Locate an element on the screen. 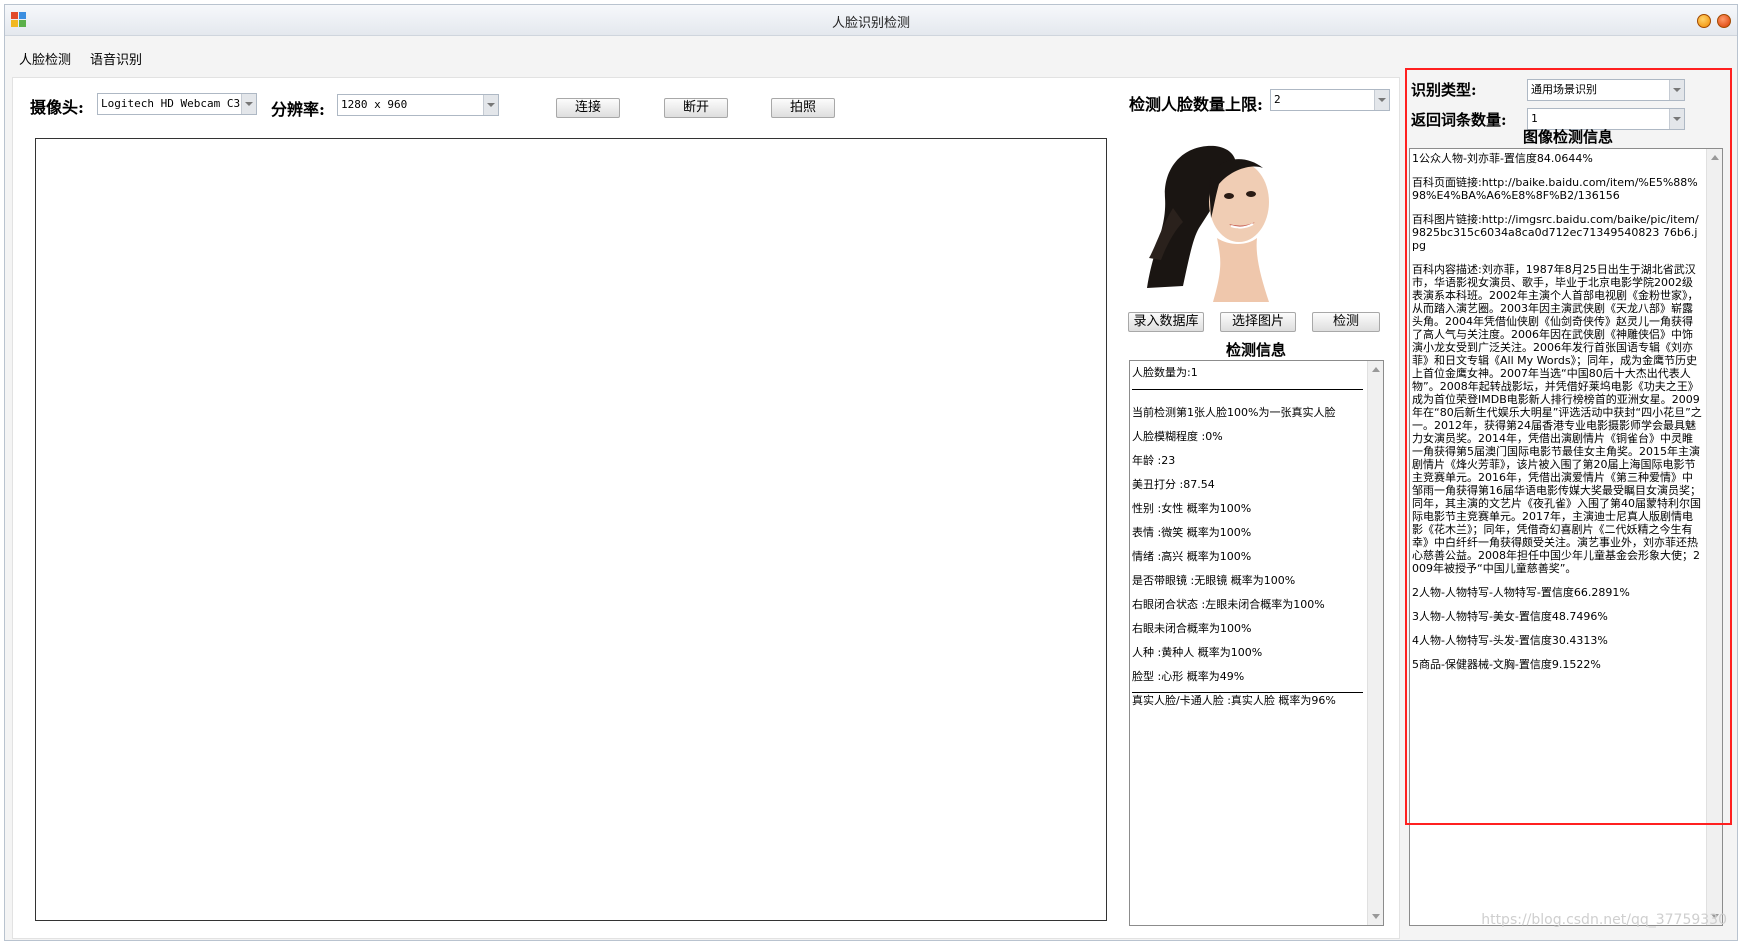  max-faces-select: 2 is located at coordinates (1330, 100).